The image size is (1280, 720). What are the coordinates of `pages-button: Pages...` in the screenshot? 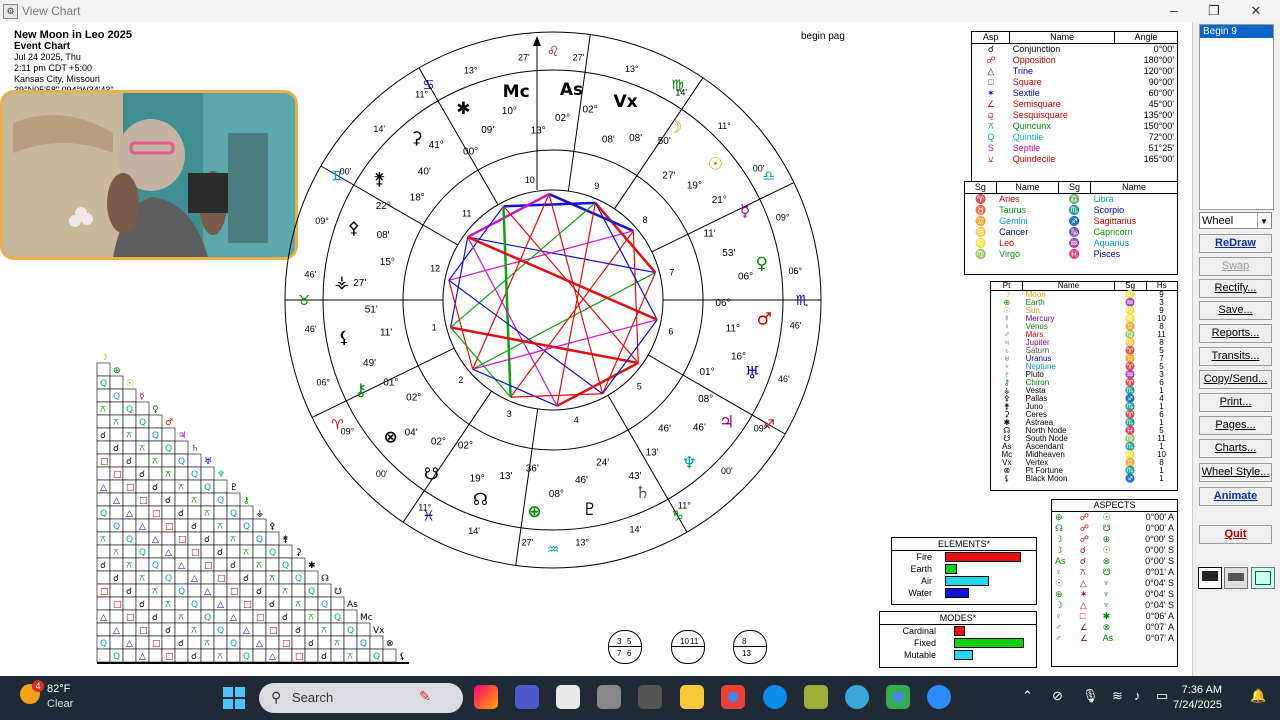 It's located at (1235, 425).